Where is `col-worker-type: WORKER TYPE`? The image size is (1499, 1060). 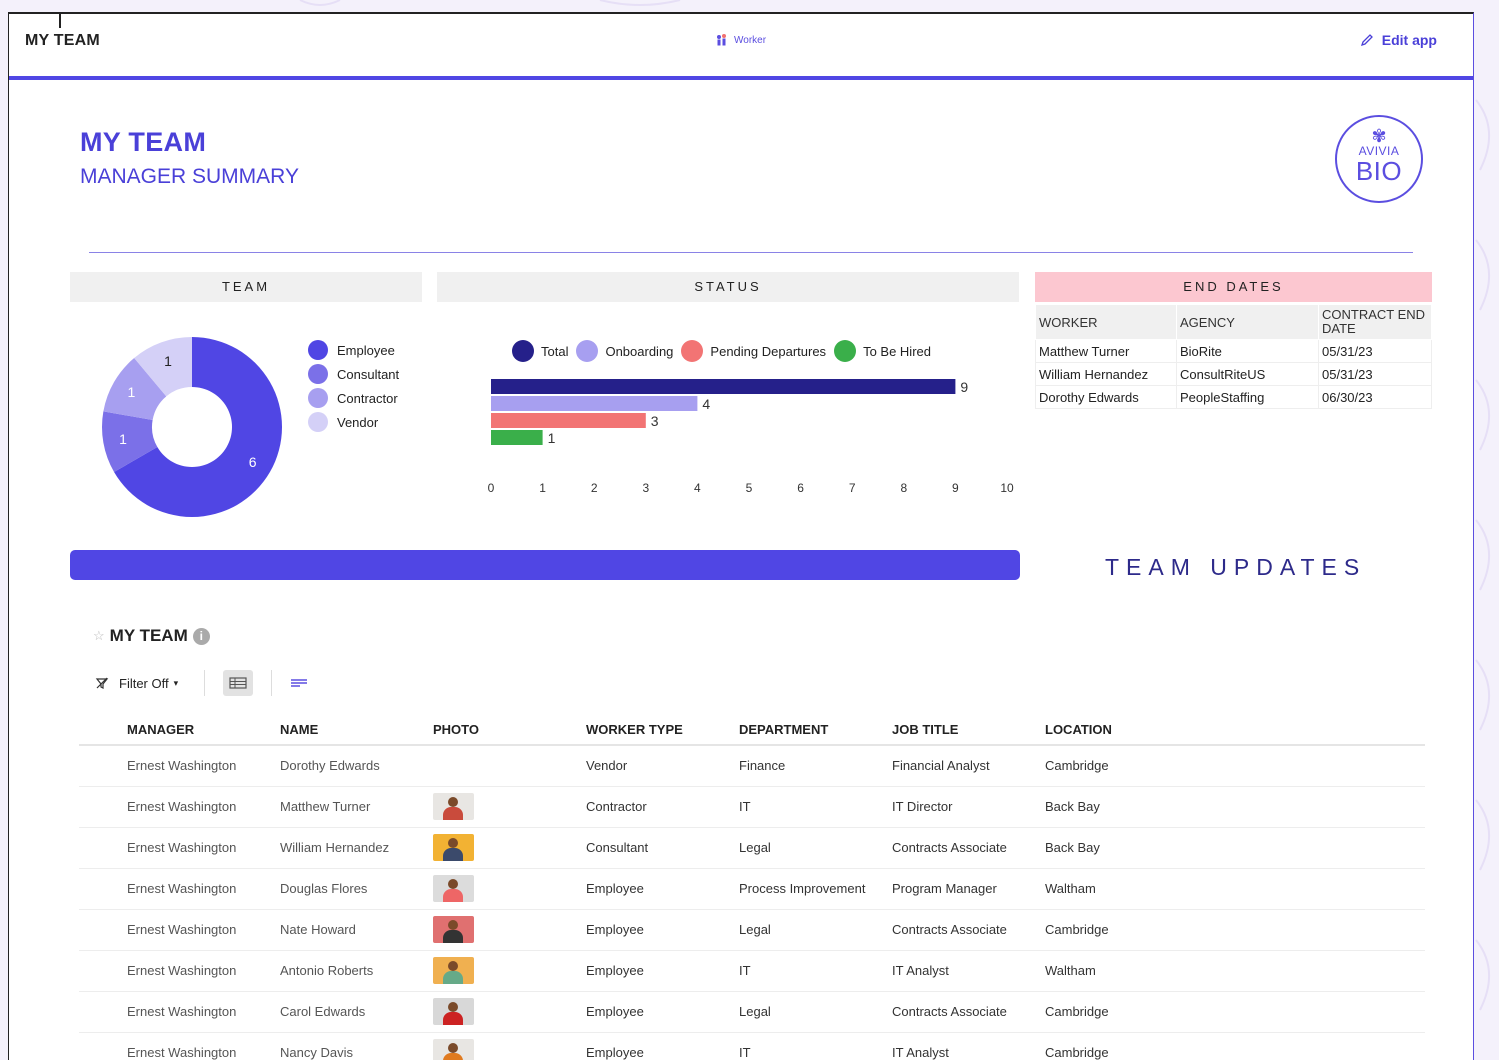
col-worker-type: WORKER TYPE is located at coordinates (662, 730).